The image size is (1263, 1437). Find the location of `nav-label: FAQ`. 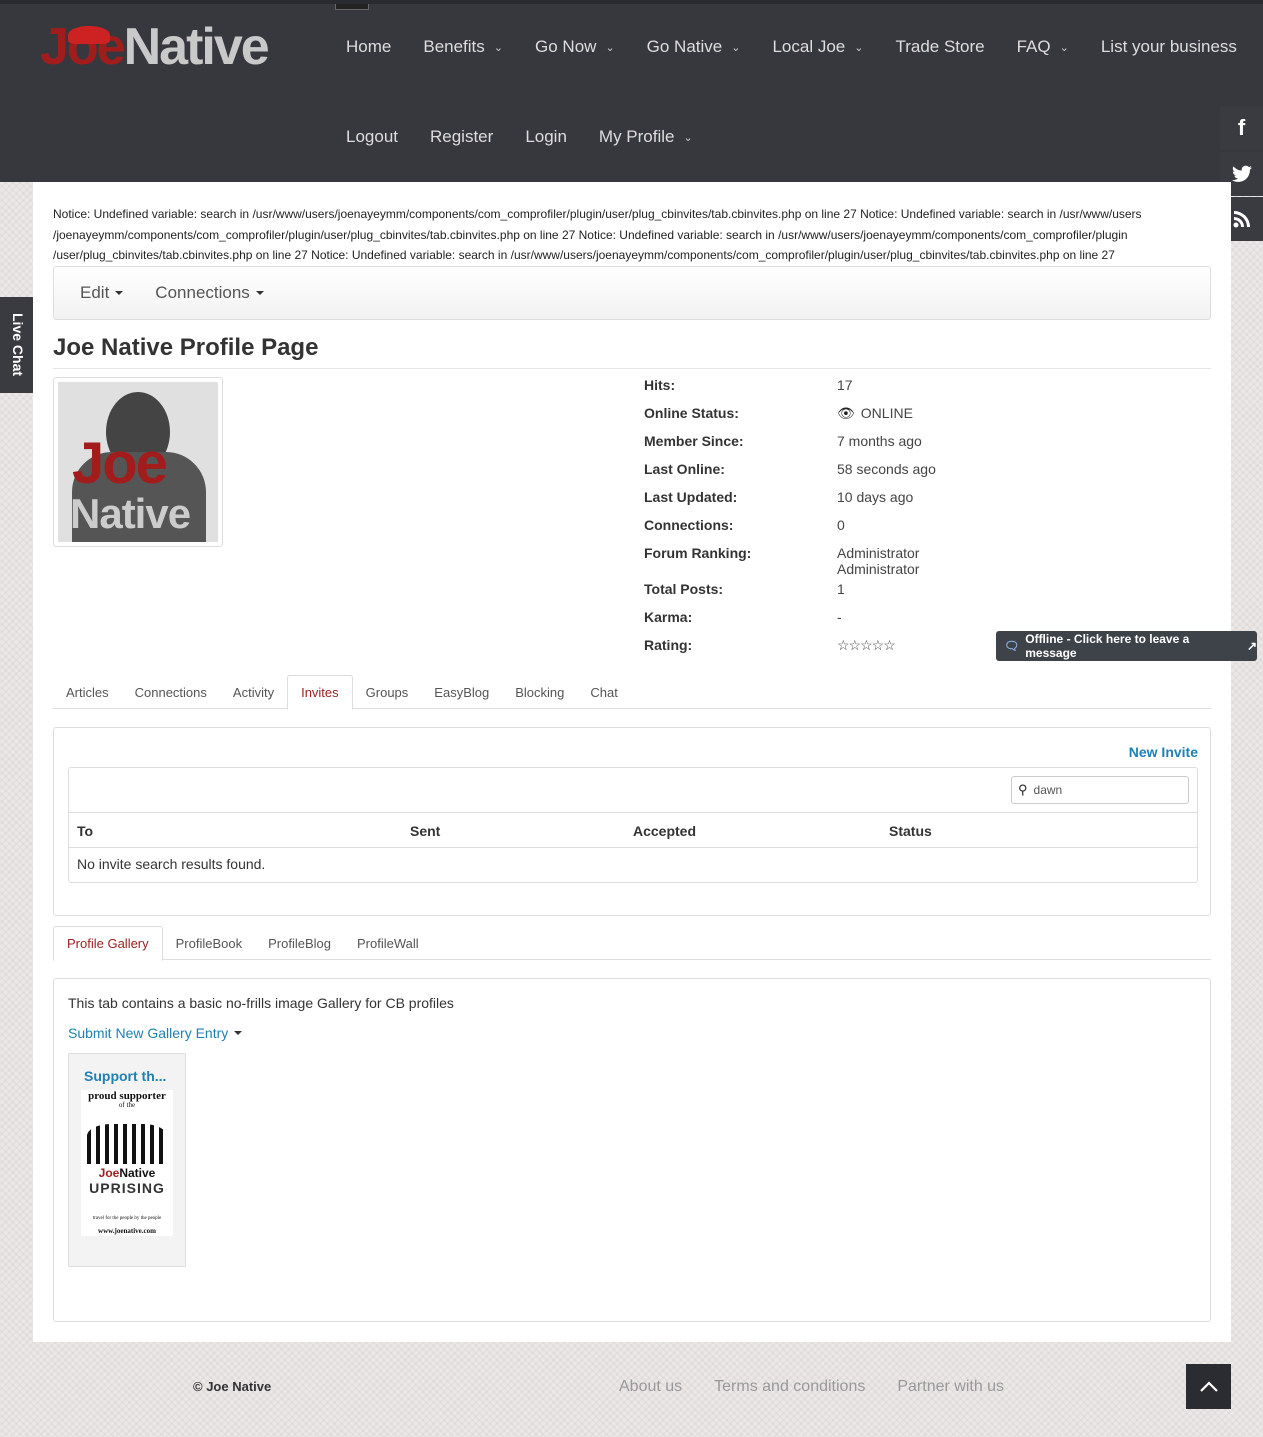

nav-label: FAQ is located at coordinates (1033, 46).